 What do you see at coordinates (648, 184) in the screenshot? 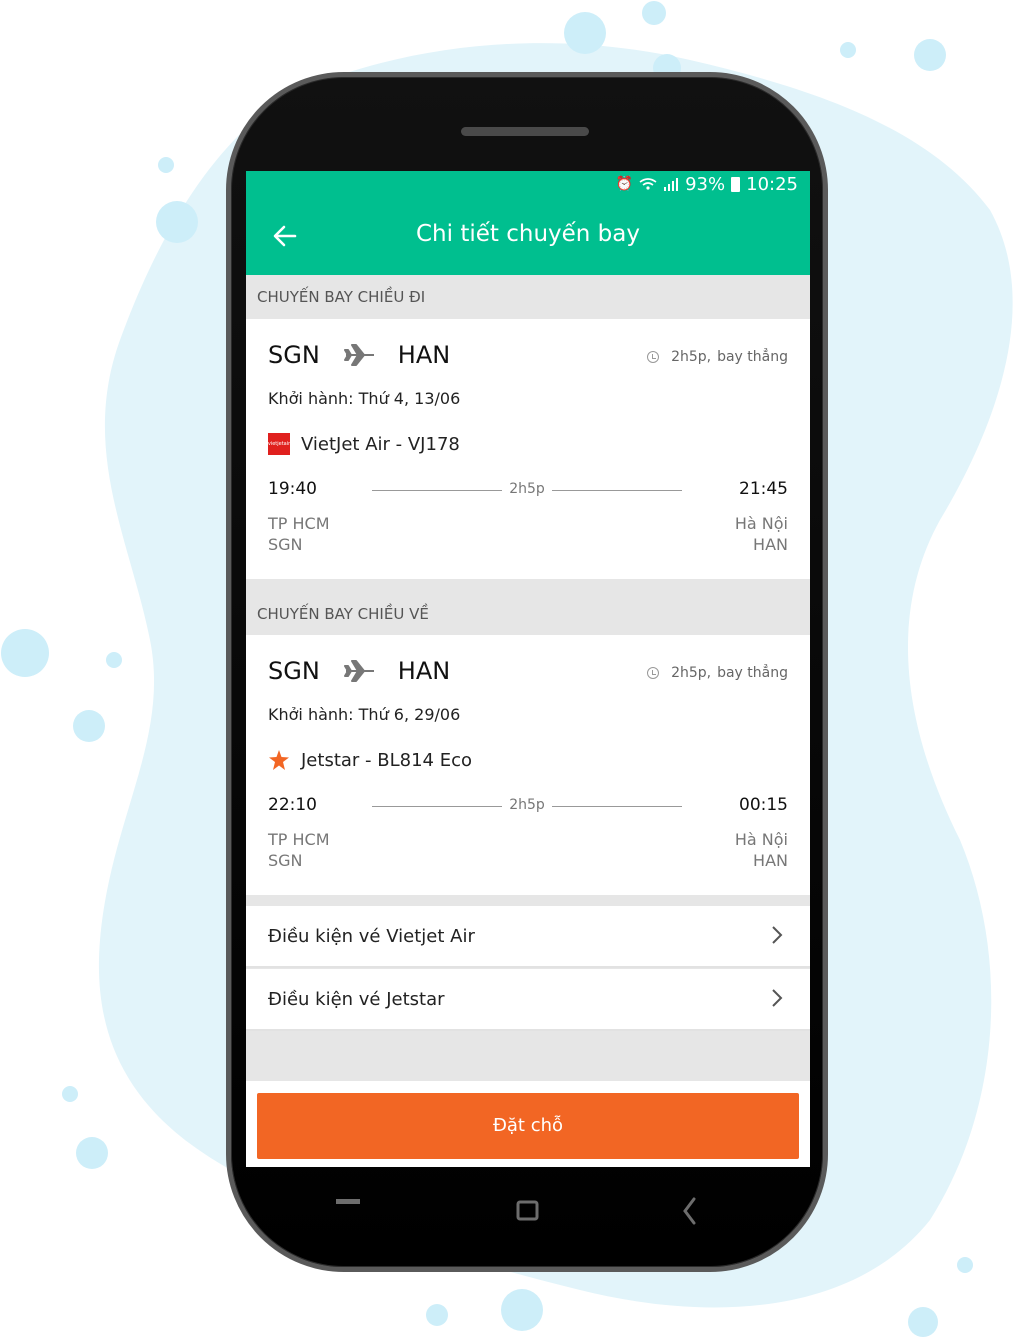
I see `wifi-icon` at bounding box center [648, 184].